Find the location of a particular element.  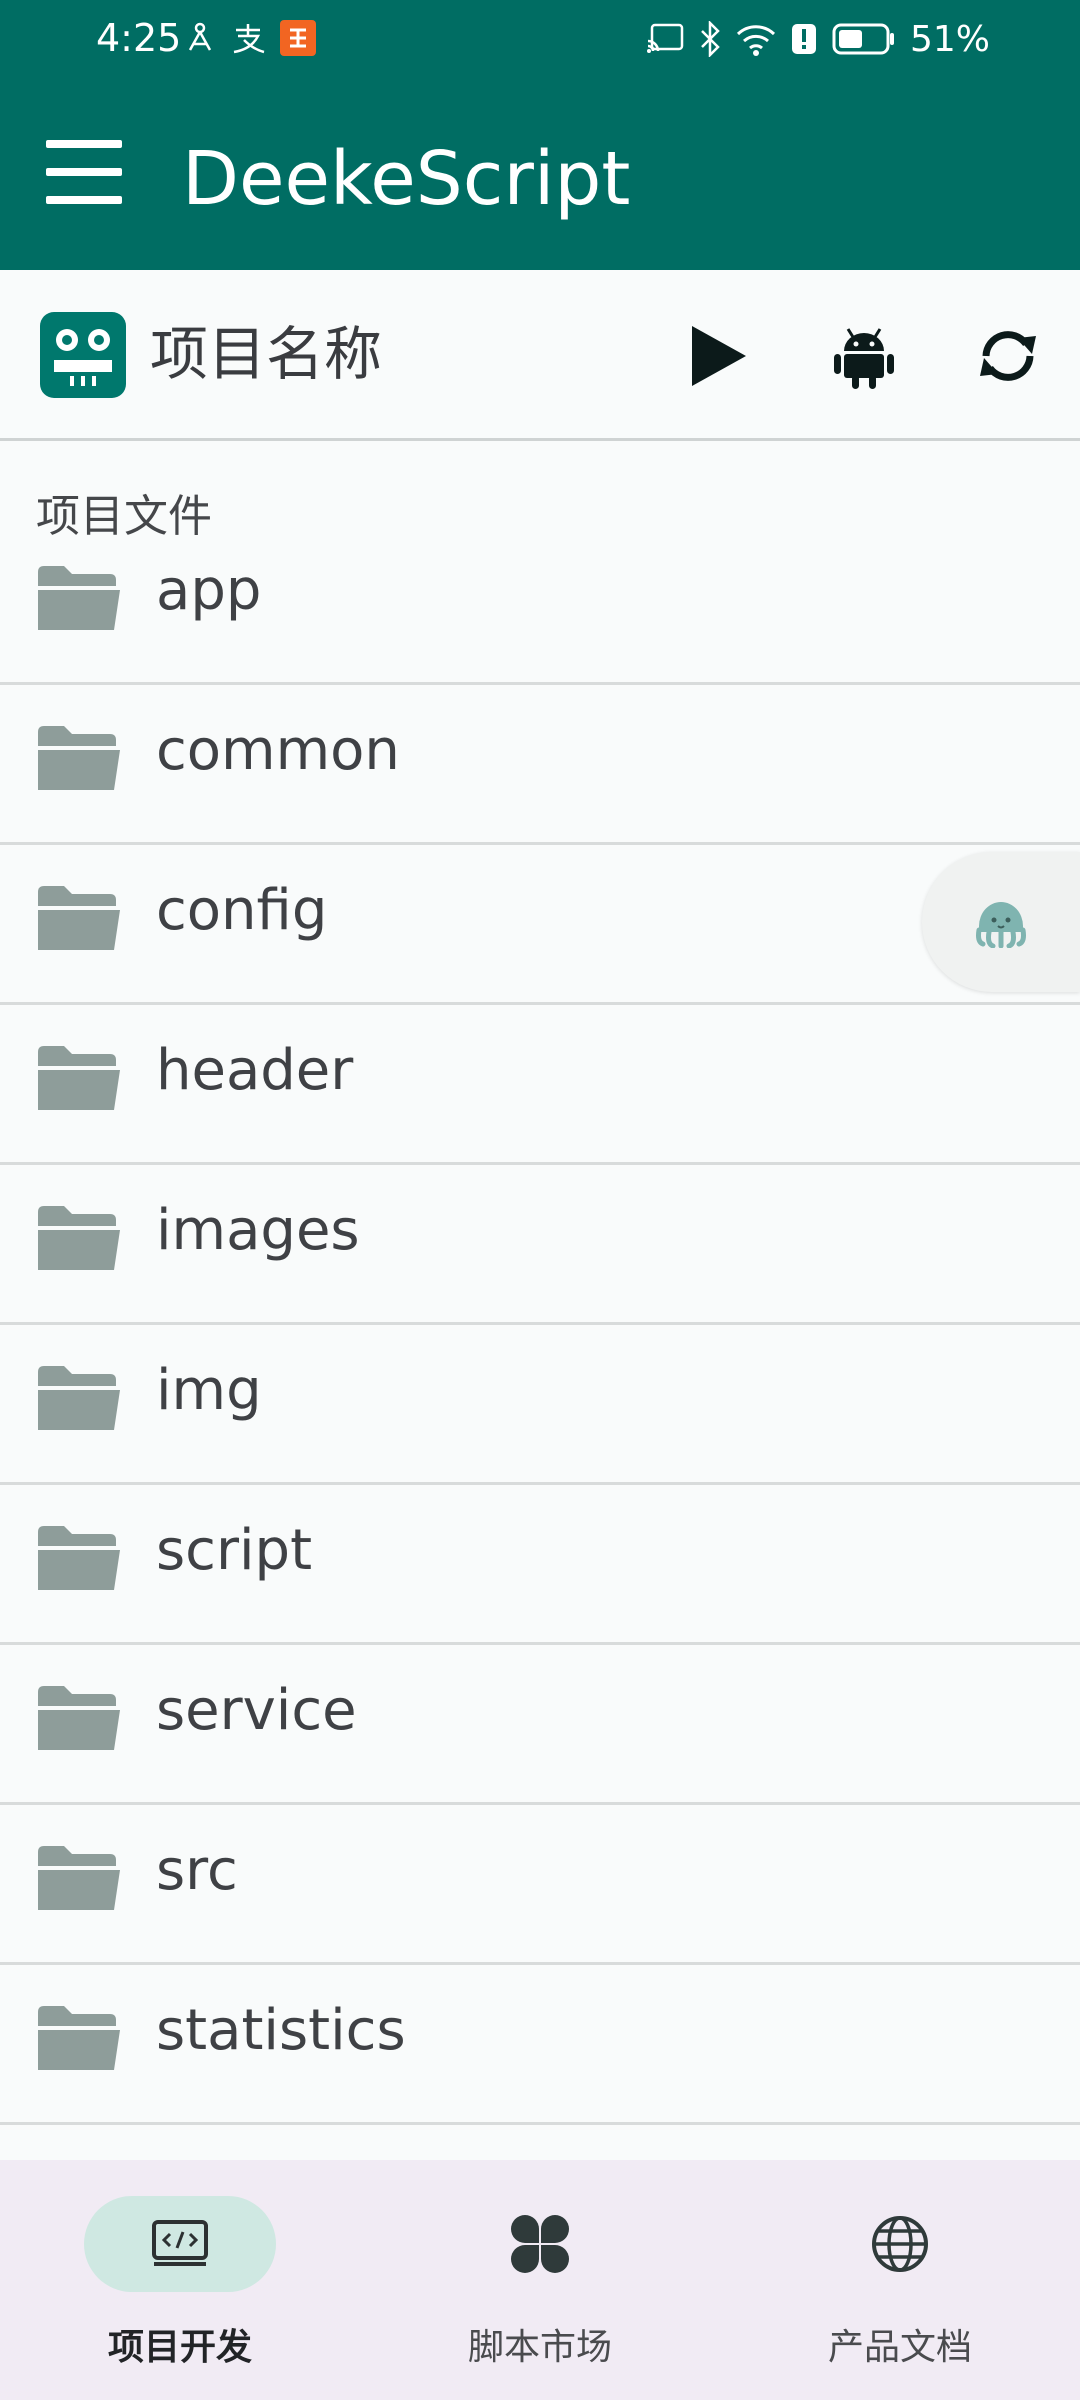

folder-item: images is located at coordinates (540, 1245).